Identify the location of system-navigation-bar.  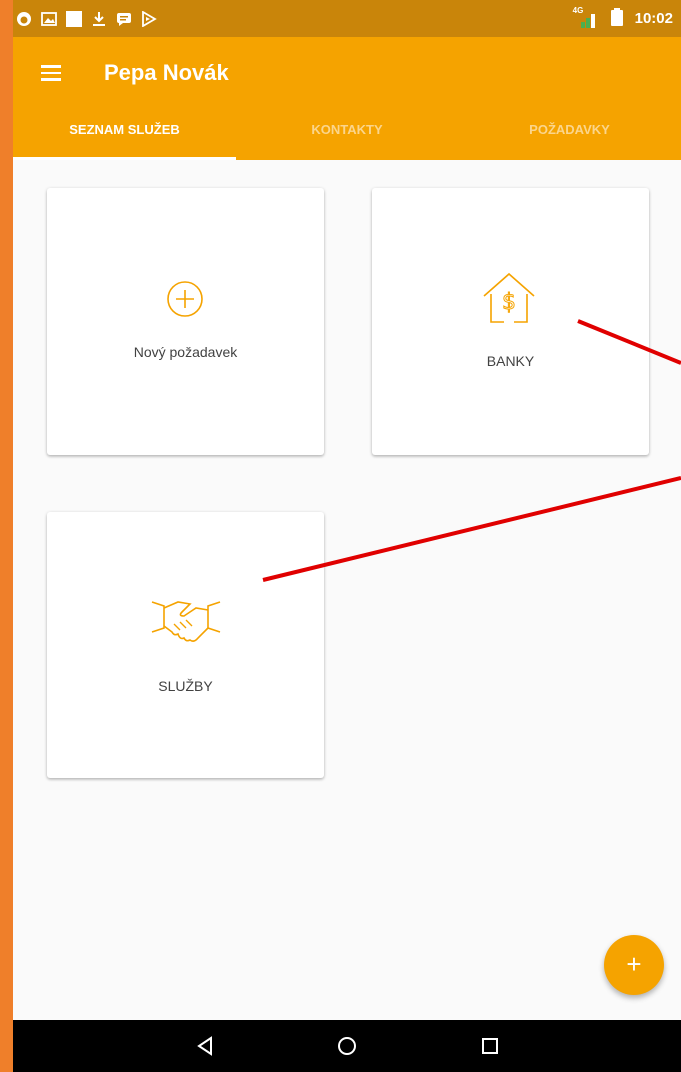
(347, 1046).